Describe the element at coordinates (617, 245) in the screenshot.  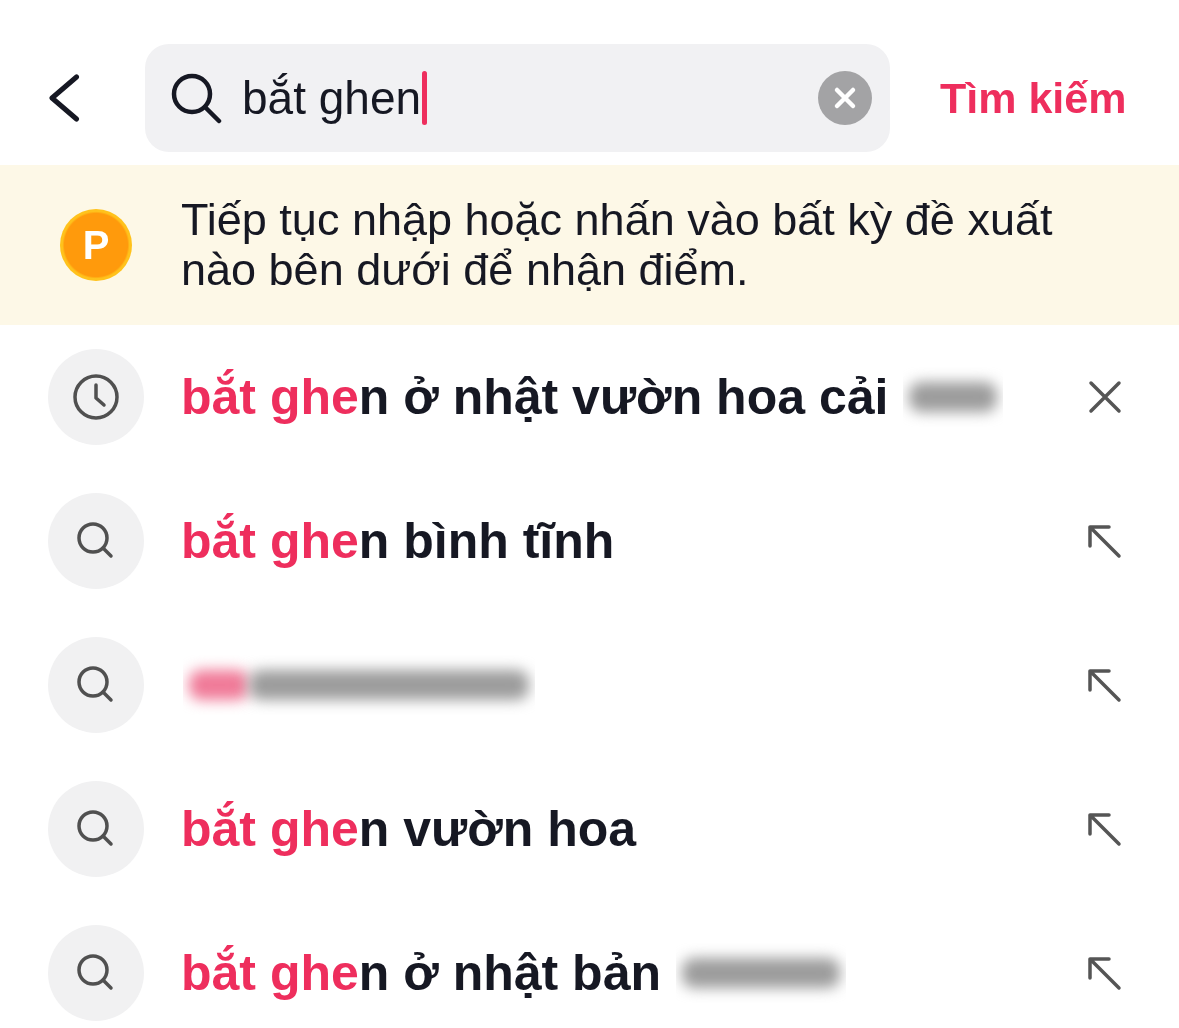
I see `points-message: Tiếp tục nhập hoặc nhấn vào bất kỳ đề xuất nào bên dưới để nhận điểm.` at that location.